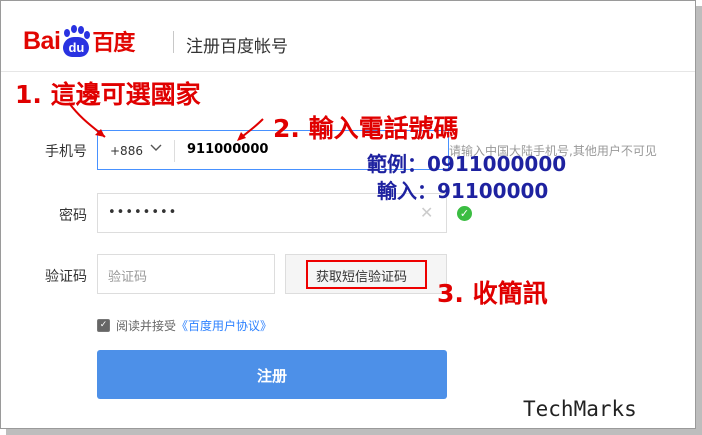 The height and width of the screenshot is (435, 702). I want to click on annotation-example: 範例：0911000000, so click(467, 164).